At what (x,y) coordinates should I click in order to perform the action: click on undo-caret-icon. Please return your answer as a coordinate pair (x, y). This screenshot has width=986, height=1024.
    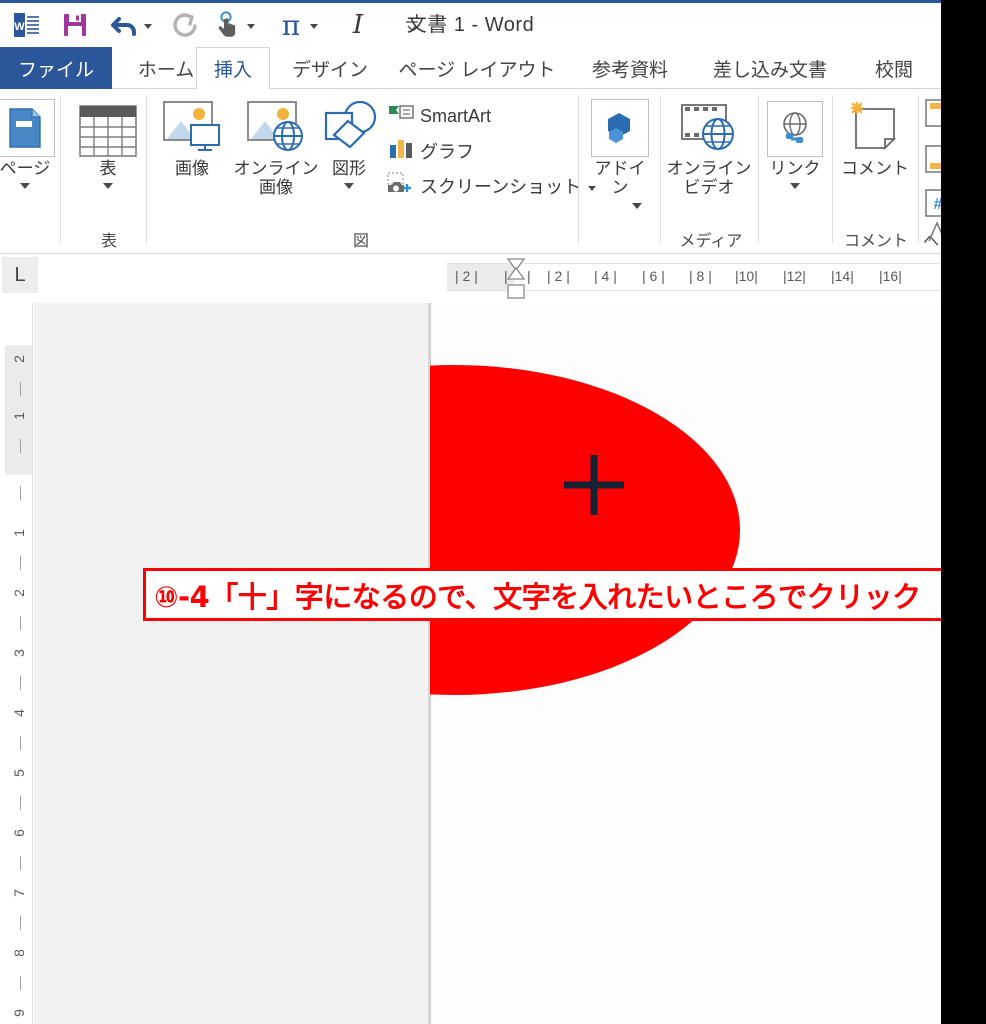
    Looking at the image, I should click on (148, 26).